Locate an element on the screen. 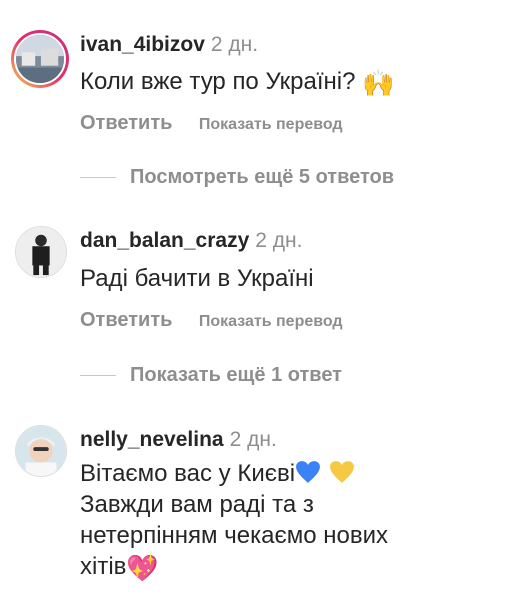 The width and height of the screenshot is (507, 600). comment-header: ivan_4ibizov 2 дн. is located at coordinates (169, 45).